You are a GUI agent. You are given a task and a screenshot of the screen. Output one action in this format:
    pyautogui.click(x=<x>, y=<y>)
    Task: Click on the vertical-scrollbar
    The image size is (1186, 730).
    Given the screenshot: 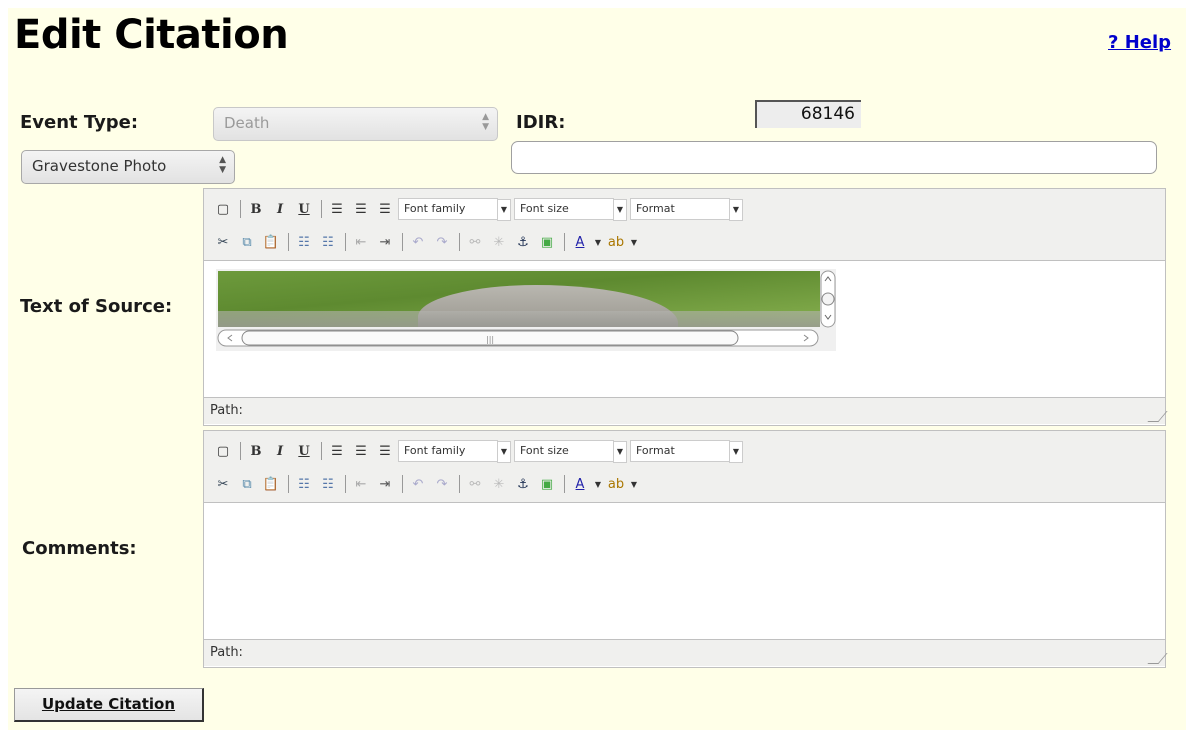 What is the action you would take?
    pyautogui.click(x=828, y=299)
    